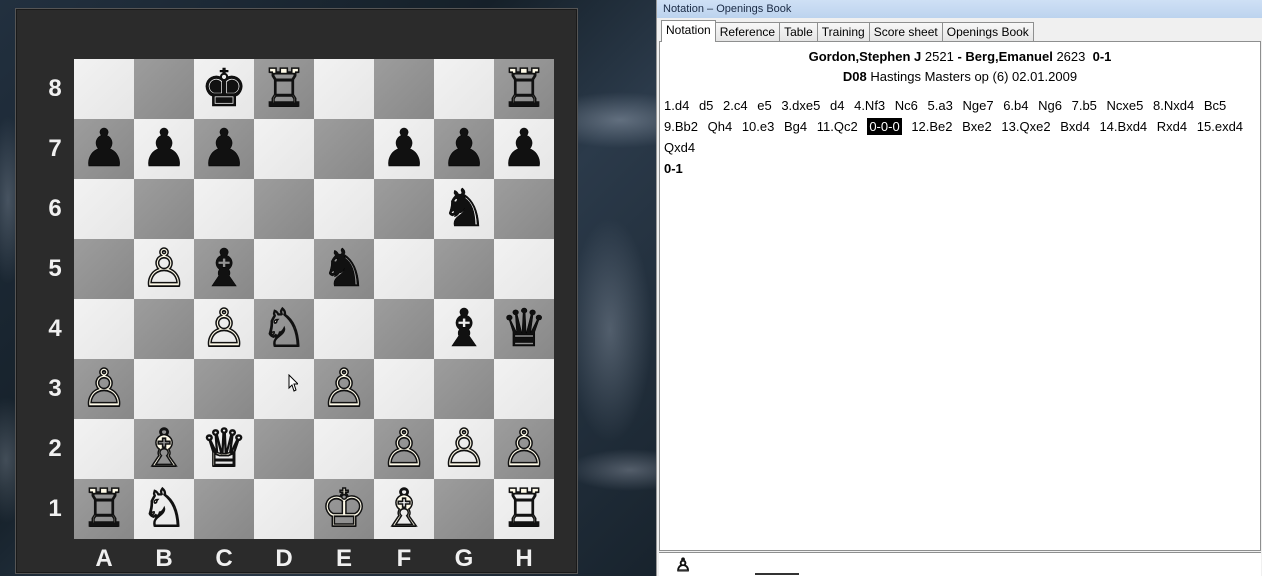  I want to click on square-g4: ♝, so click(464, 329).